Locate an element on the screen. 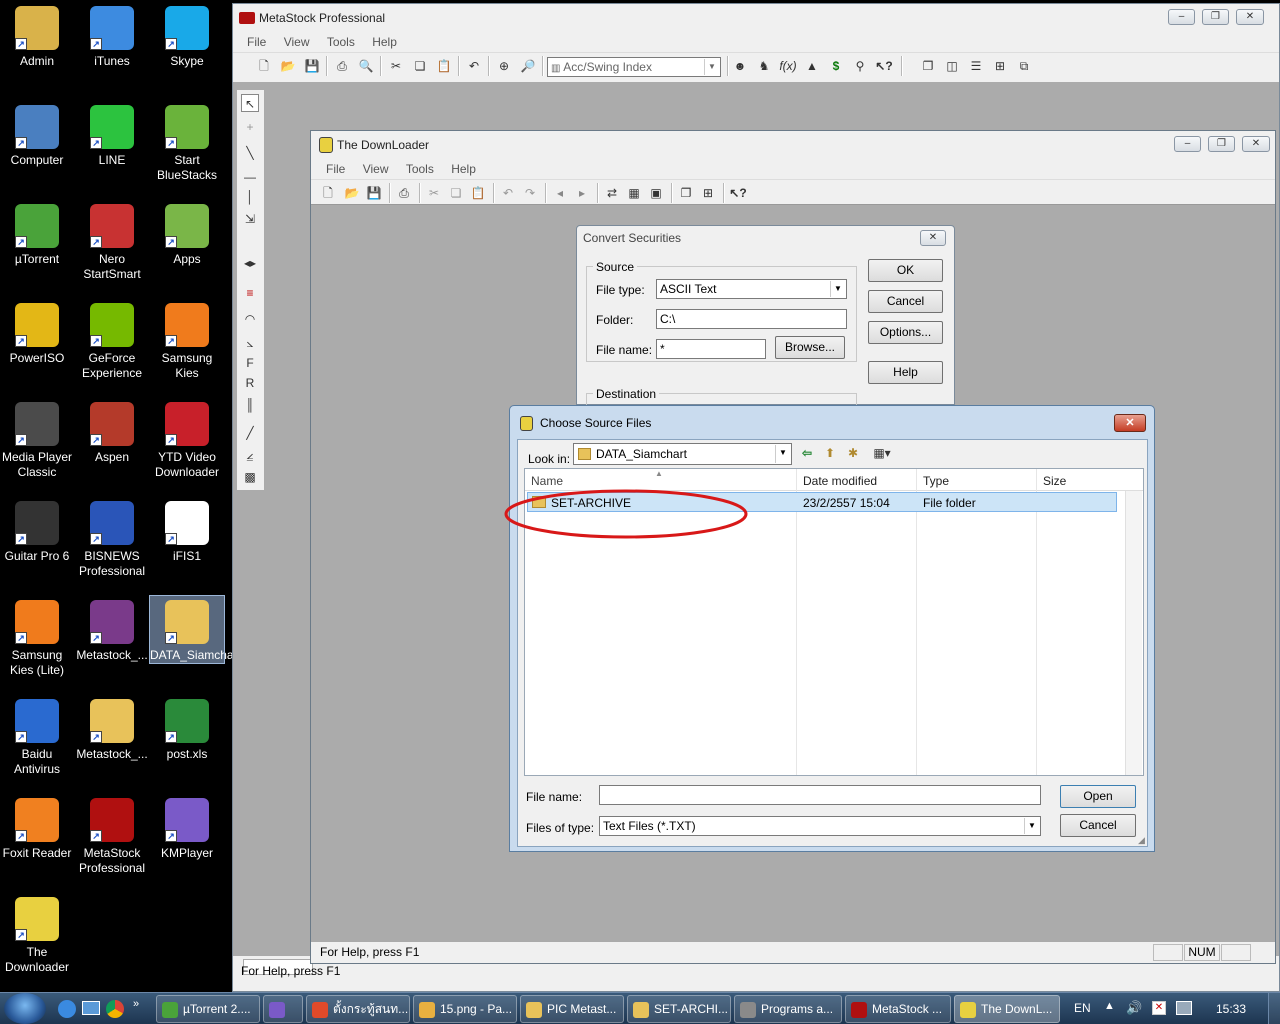 Image resolution: width=1280 pixels, height=1024 pixels. trendline-icon: ╲ is located at coordinates (250, 153).